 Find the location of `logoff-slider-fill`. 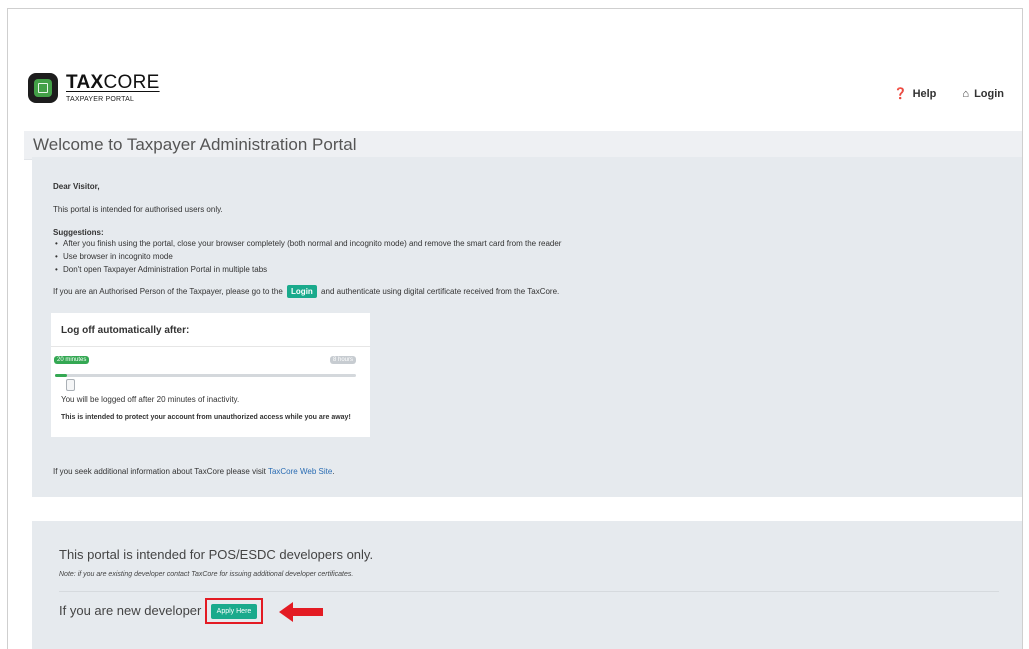

logoff-slider-fill is located at coordinates (61, 375).